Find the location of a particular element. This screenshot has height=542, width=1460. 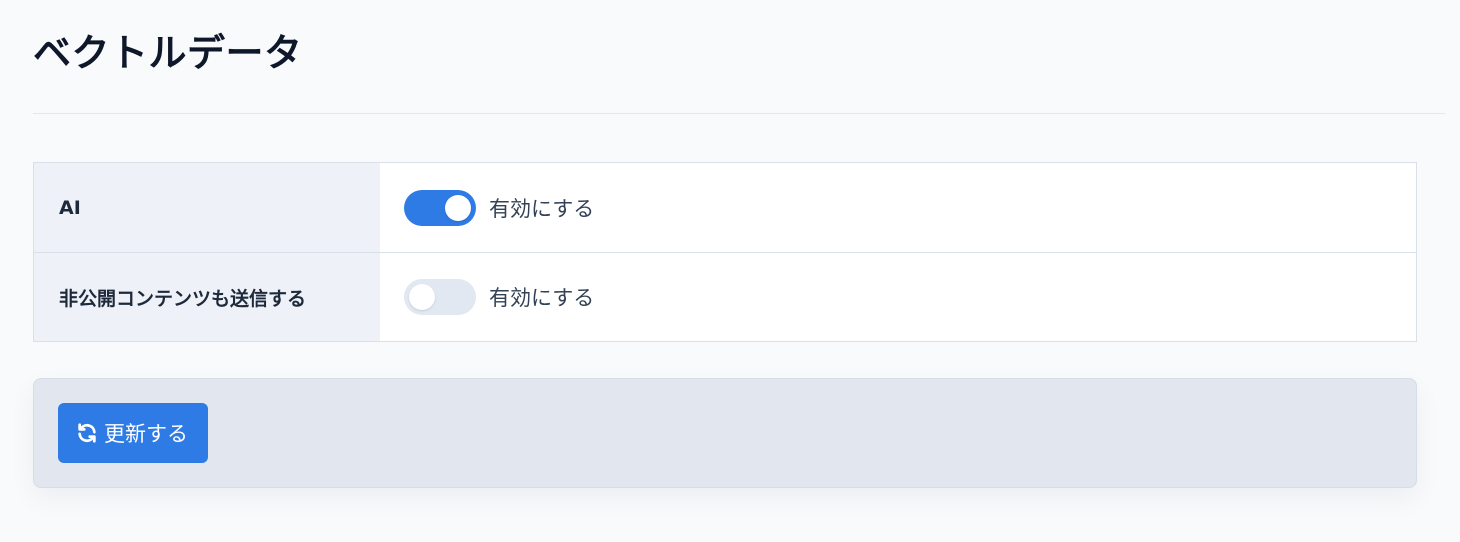

refresh-icon is located at coordinates (87, 433).